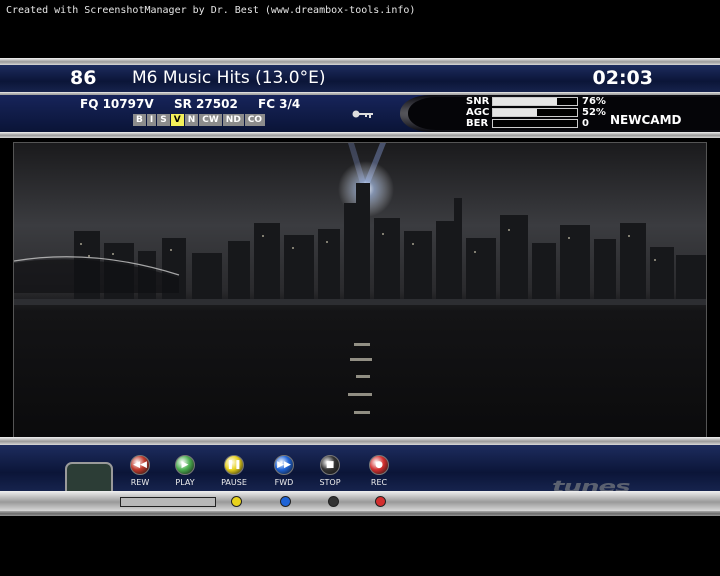  I want to click on symbol-rate: SR 27502, so click(206, 104).